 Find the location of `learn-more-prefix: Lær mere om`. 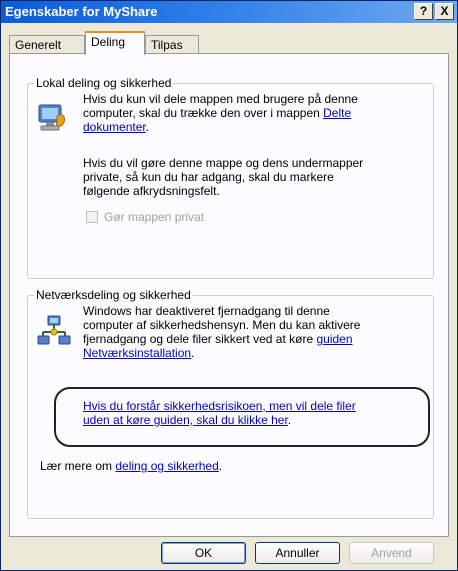

learn-more-prefix: Lær mere om is located at coordinates (78, 466).